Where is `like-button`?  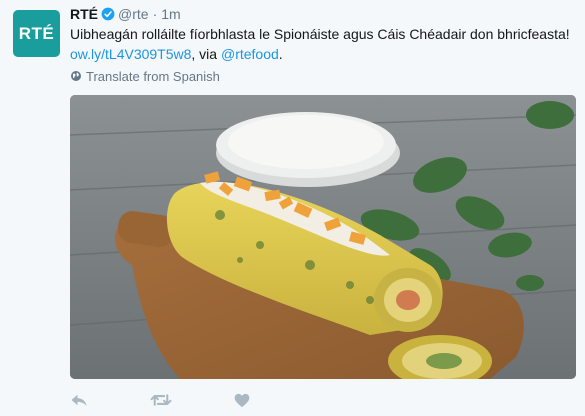 like-button is located at coordinates (242, 400).